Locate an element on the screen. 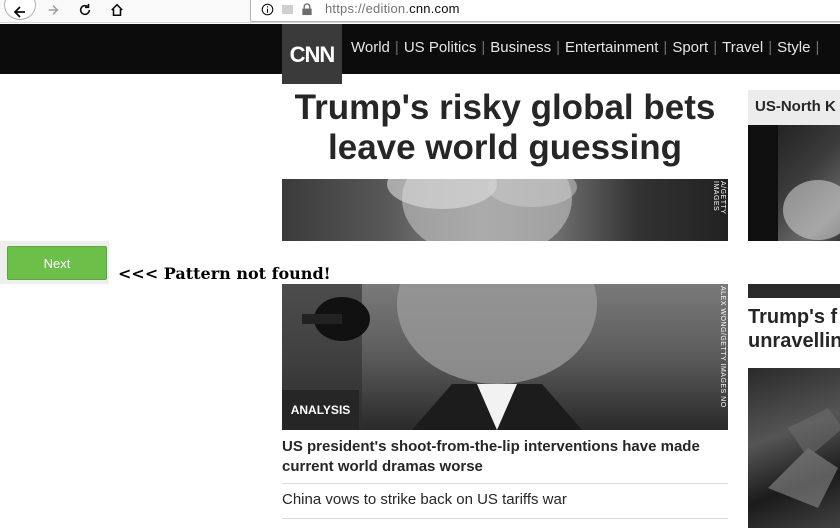  right-headline-line2: unravellin is located at coordinates (794, 341).